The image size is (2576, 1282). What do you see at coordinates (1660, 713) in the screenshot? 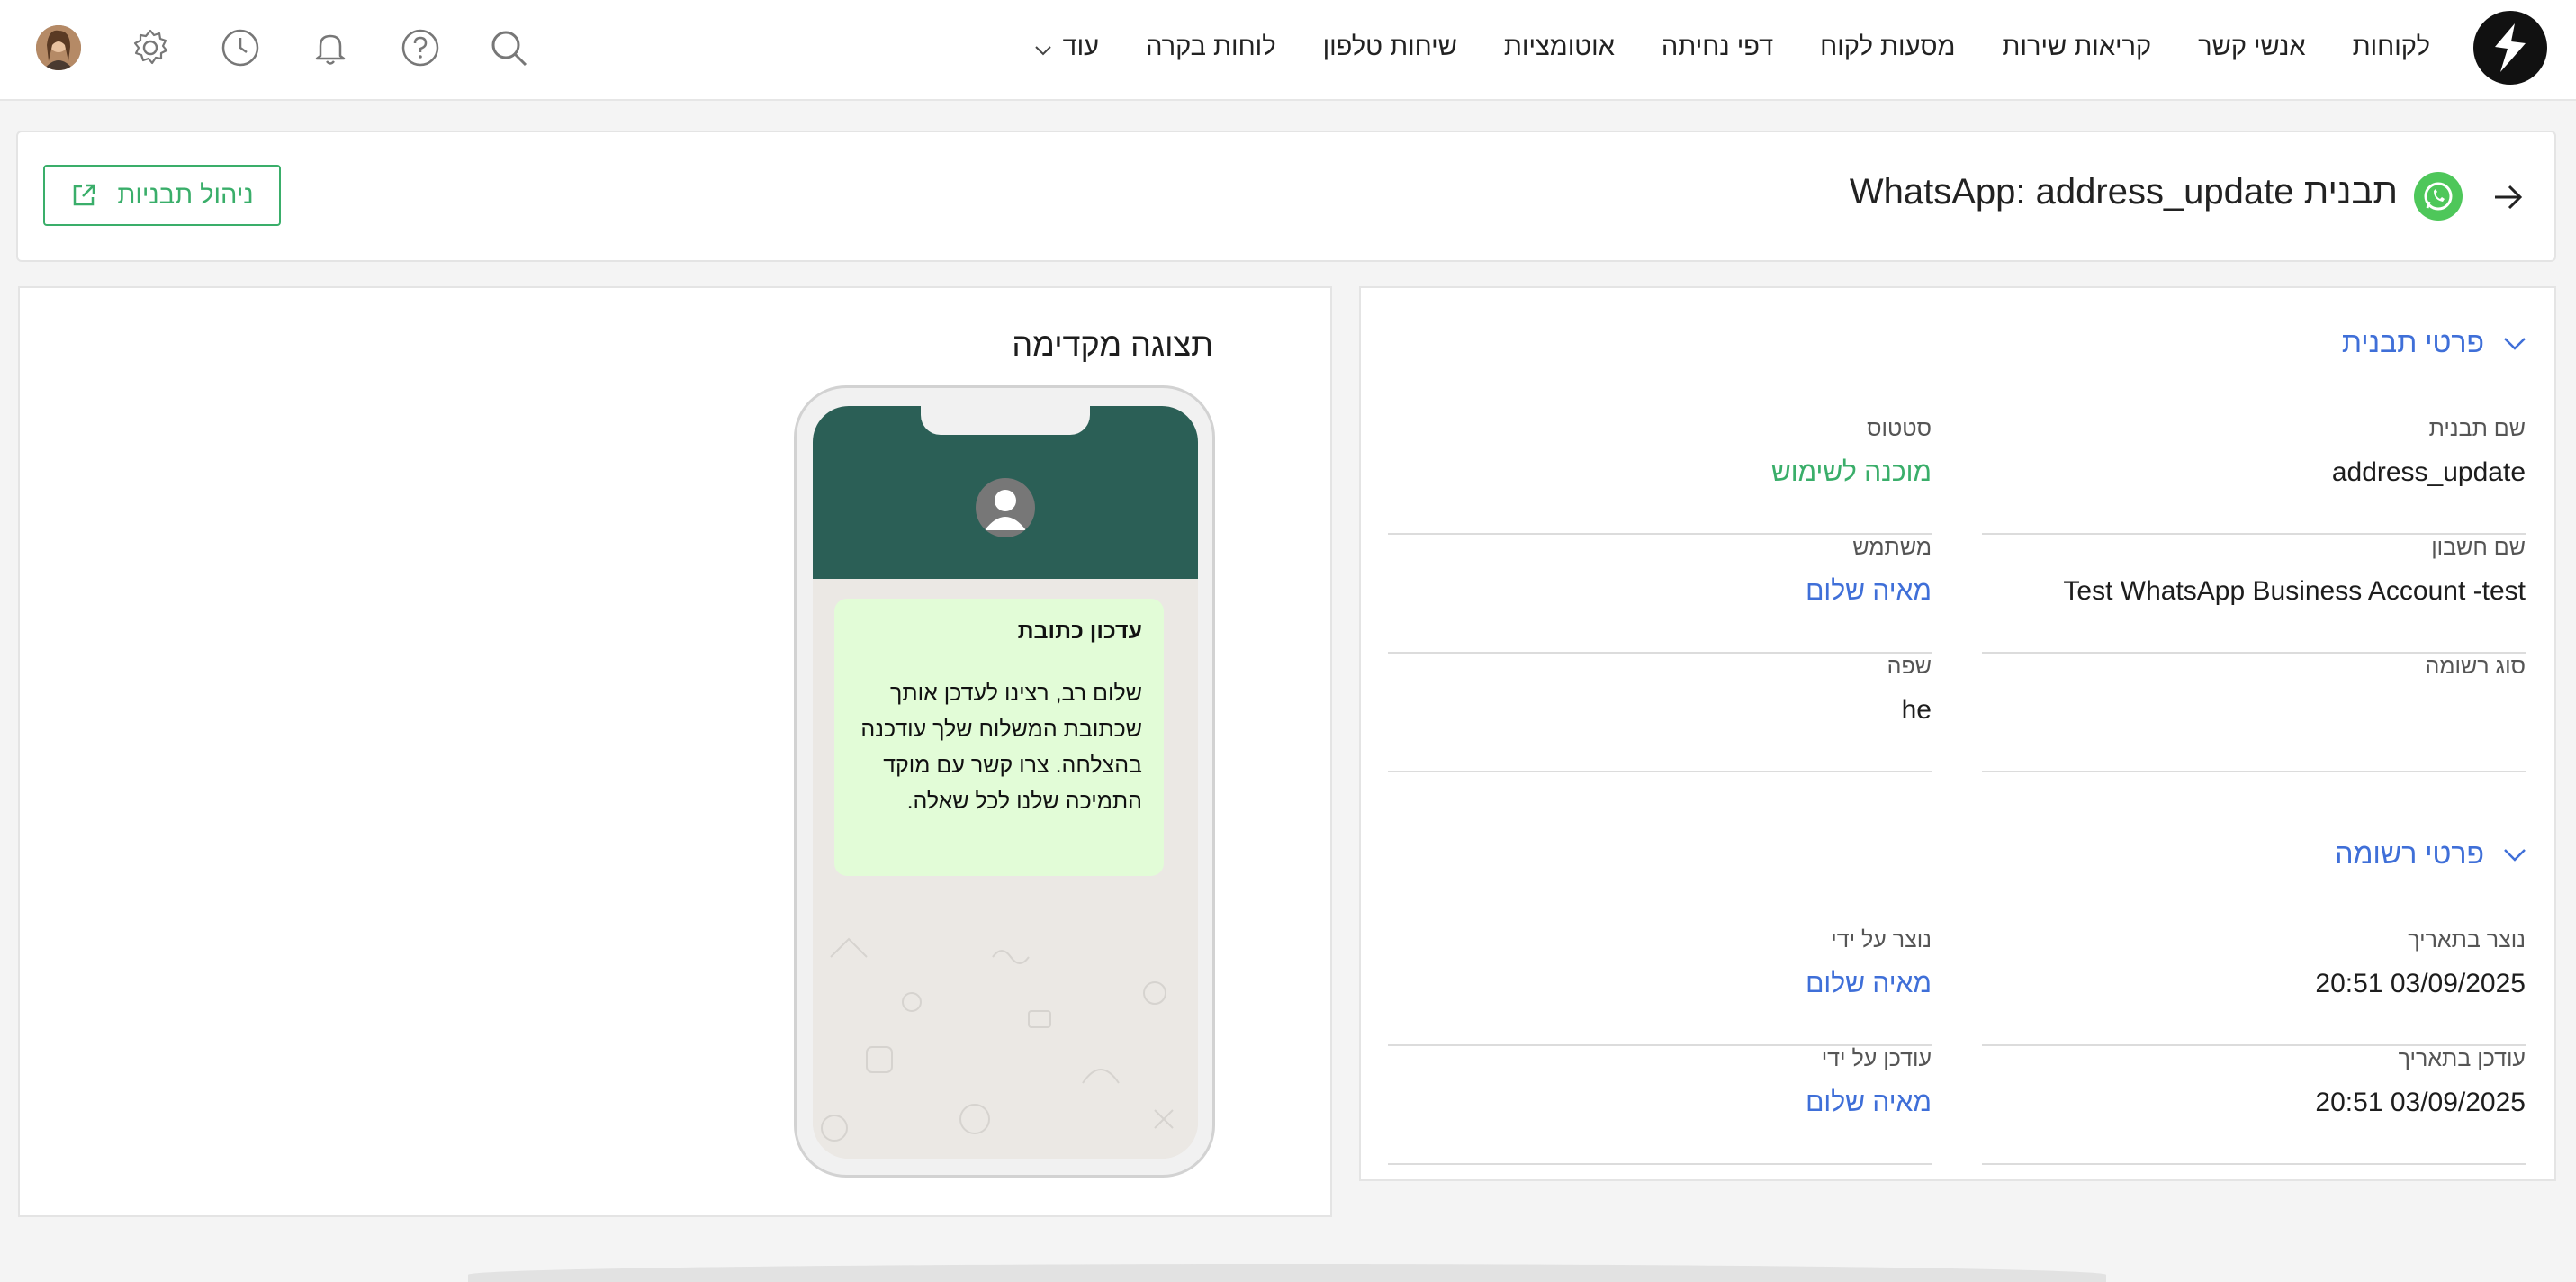
I see `field-language: שפה he` at bounding box center [1660, 713].